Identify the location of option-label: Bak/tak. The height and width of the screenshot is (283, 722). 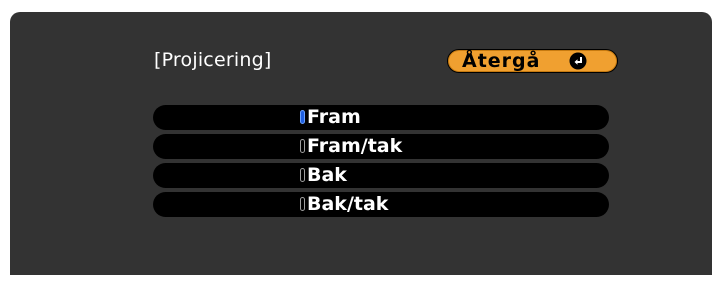
(348, 204).